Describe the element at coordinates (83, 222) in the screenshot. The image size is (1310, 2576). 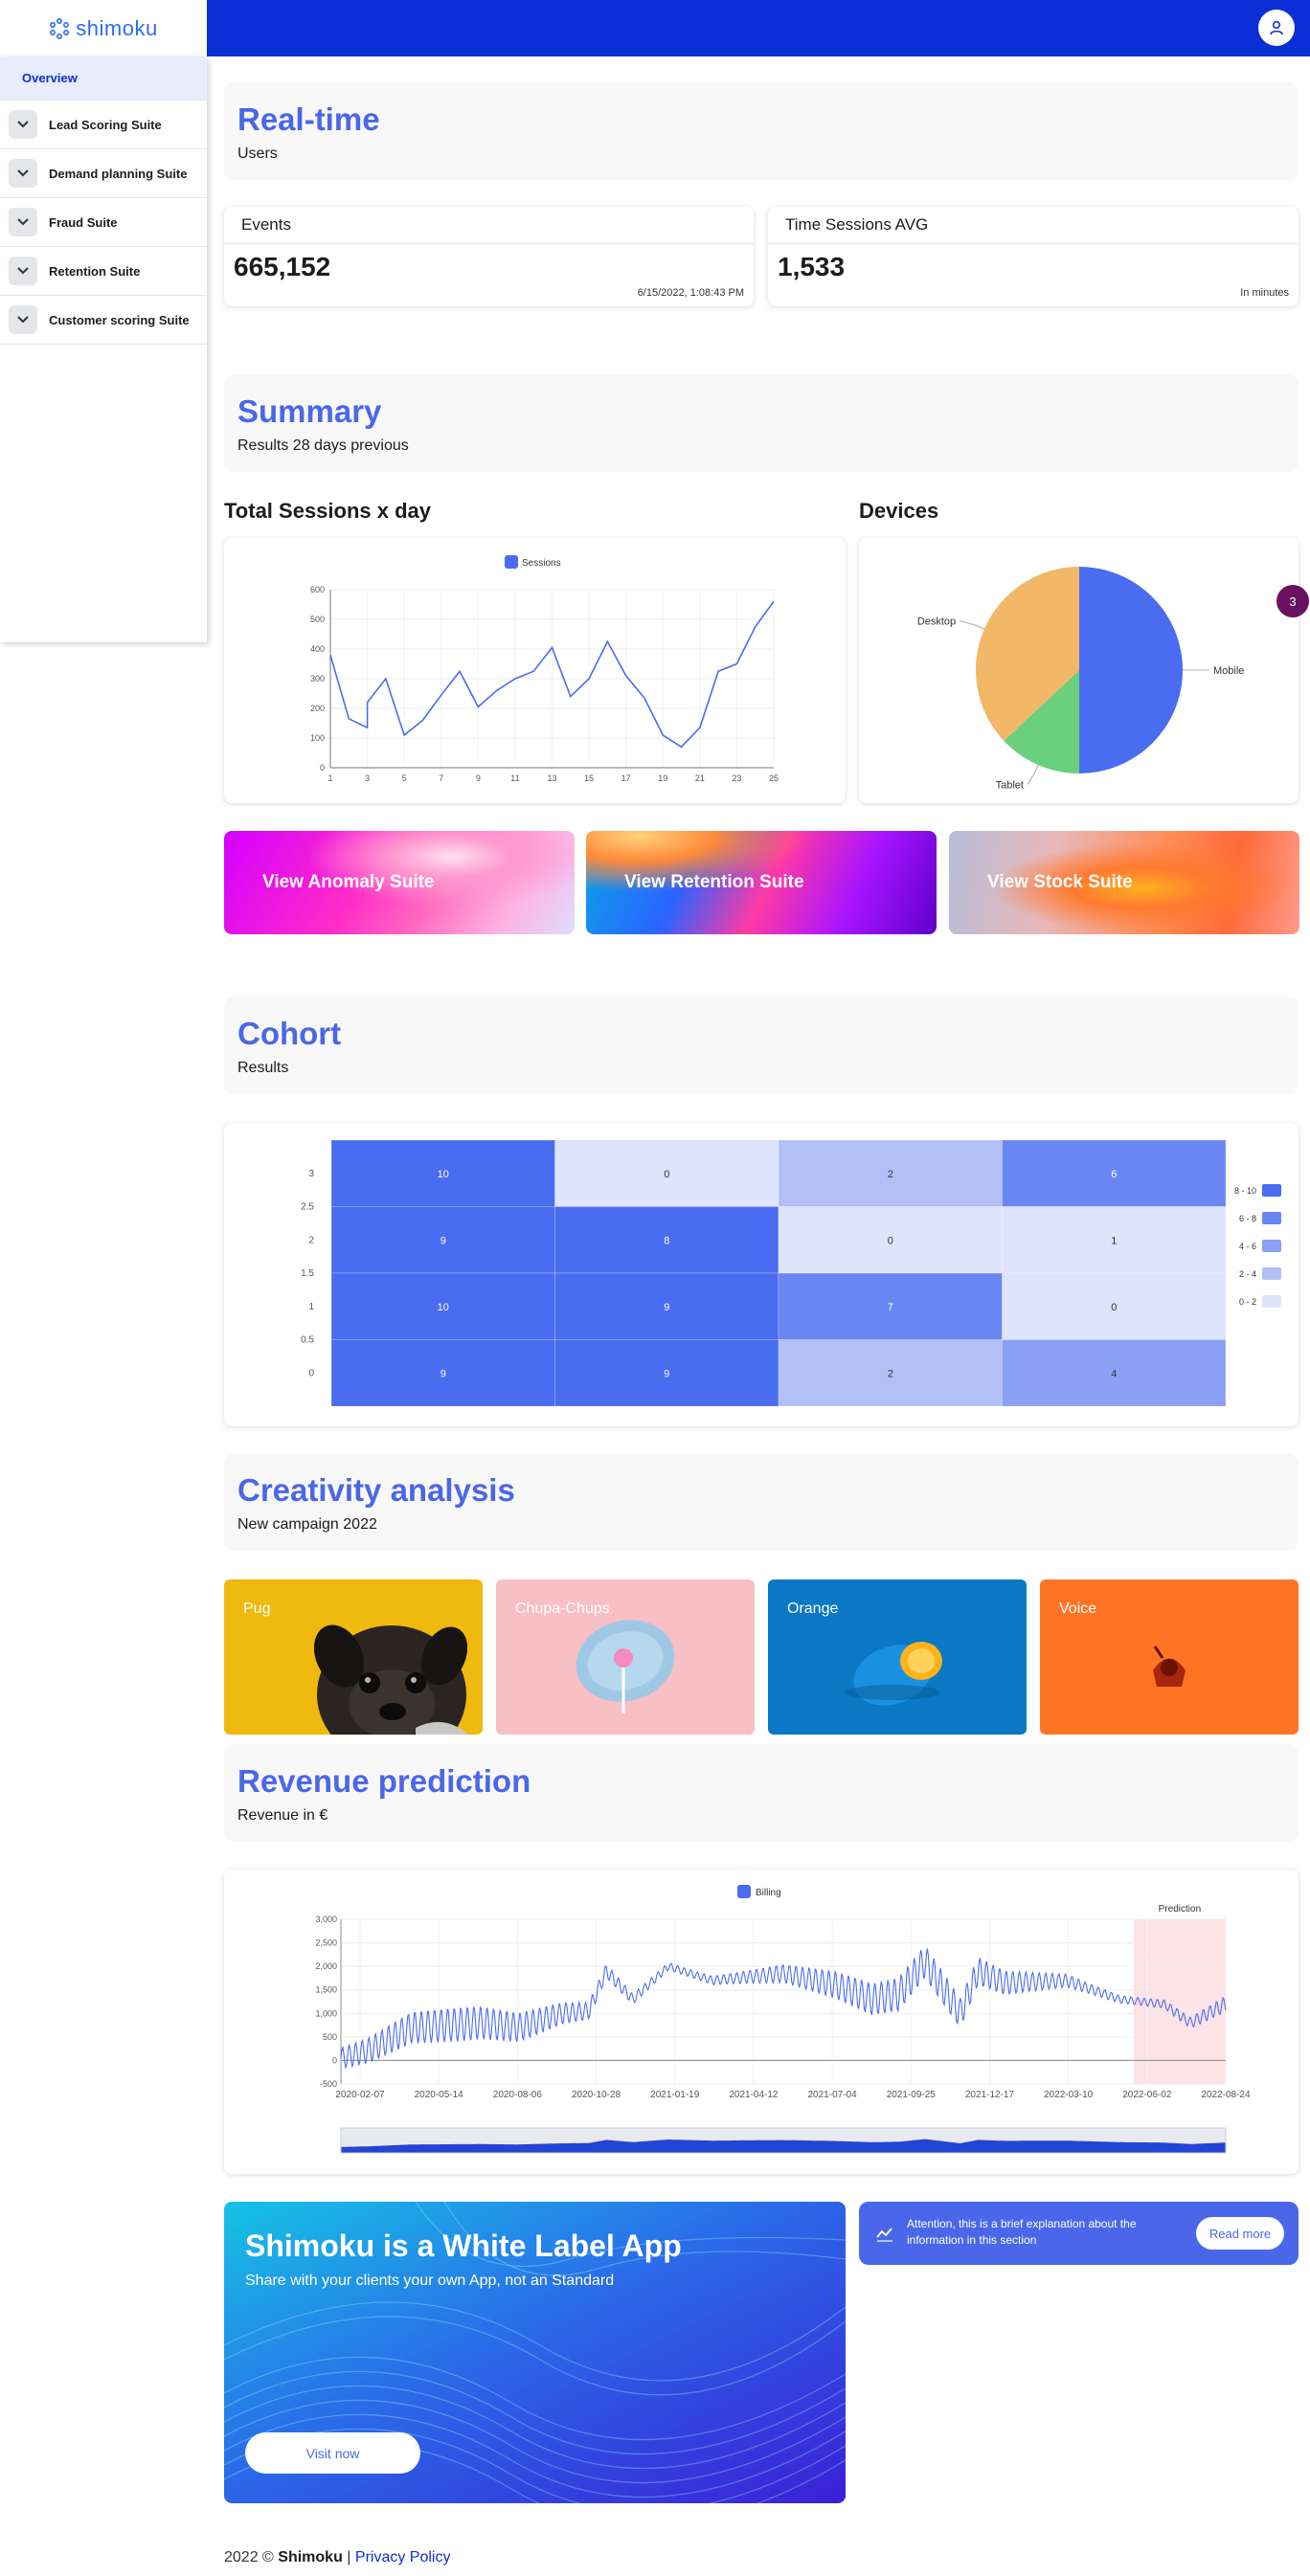
I see `sidebar-item-label: Fraud Suite` at that location.